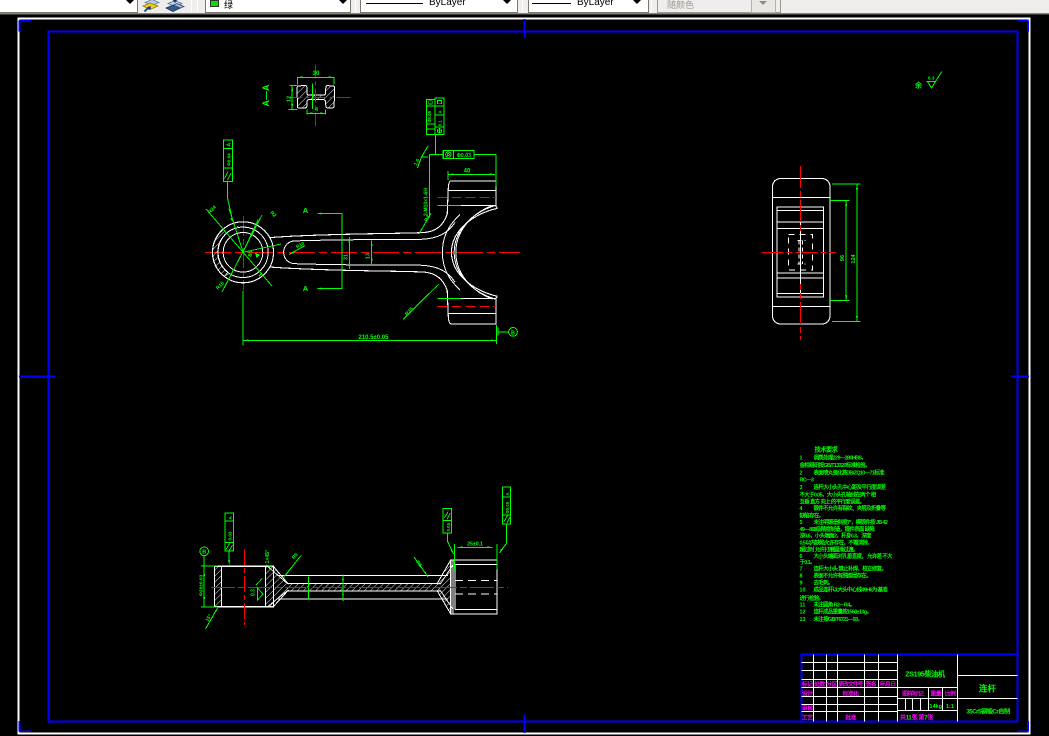 The image size is (1049, 736). I want to click on svg-text: 3, so click(801, 488).